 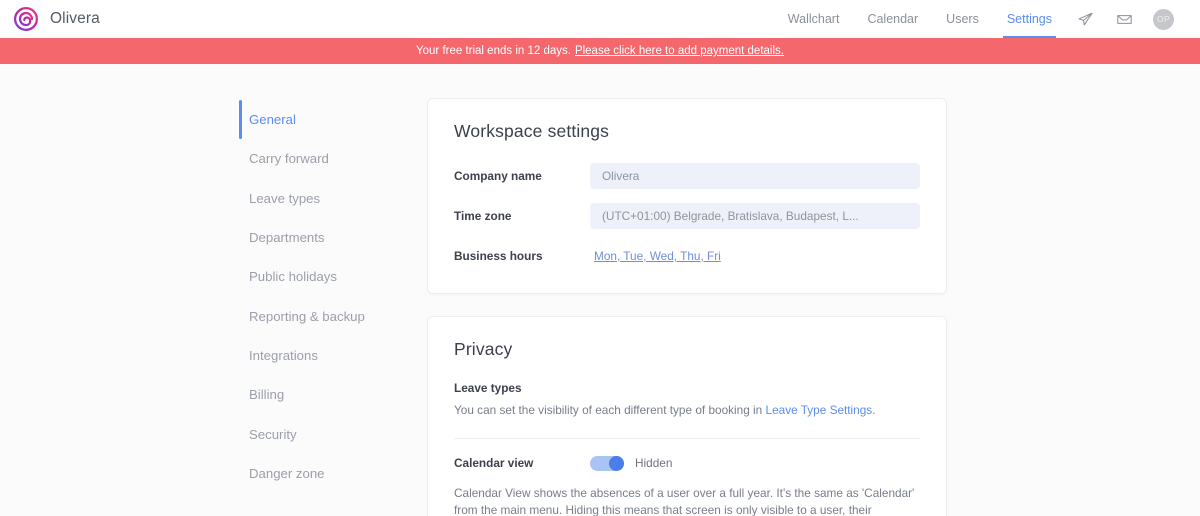 What do you see at coordinates (607, 463) in the screenshot?
I see `calendar-view-toggle` at bounding box center [607, 463].